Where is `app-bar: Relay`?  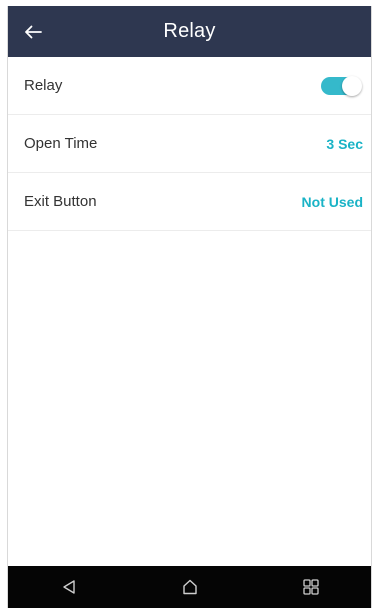
app-bar: Relay is located at coordinates (189, 31).